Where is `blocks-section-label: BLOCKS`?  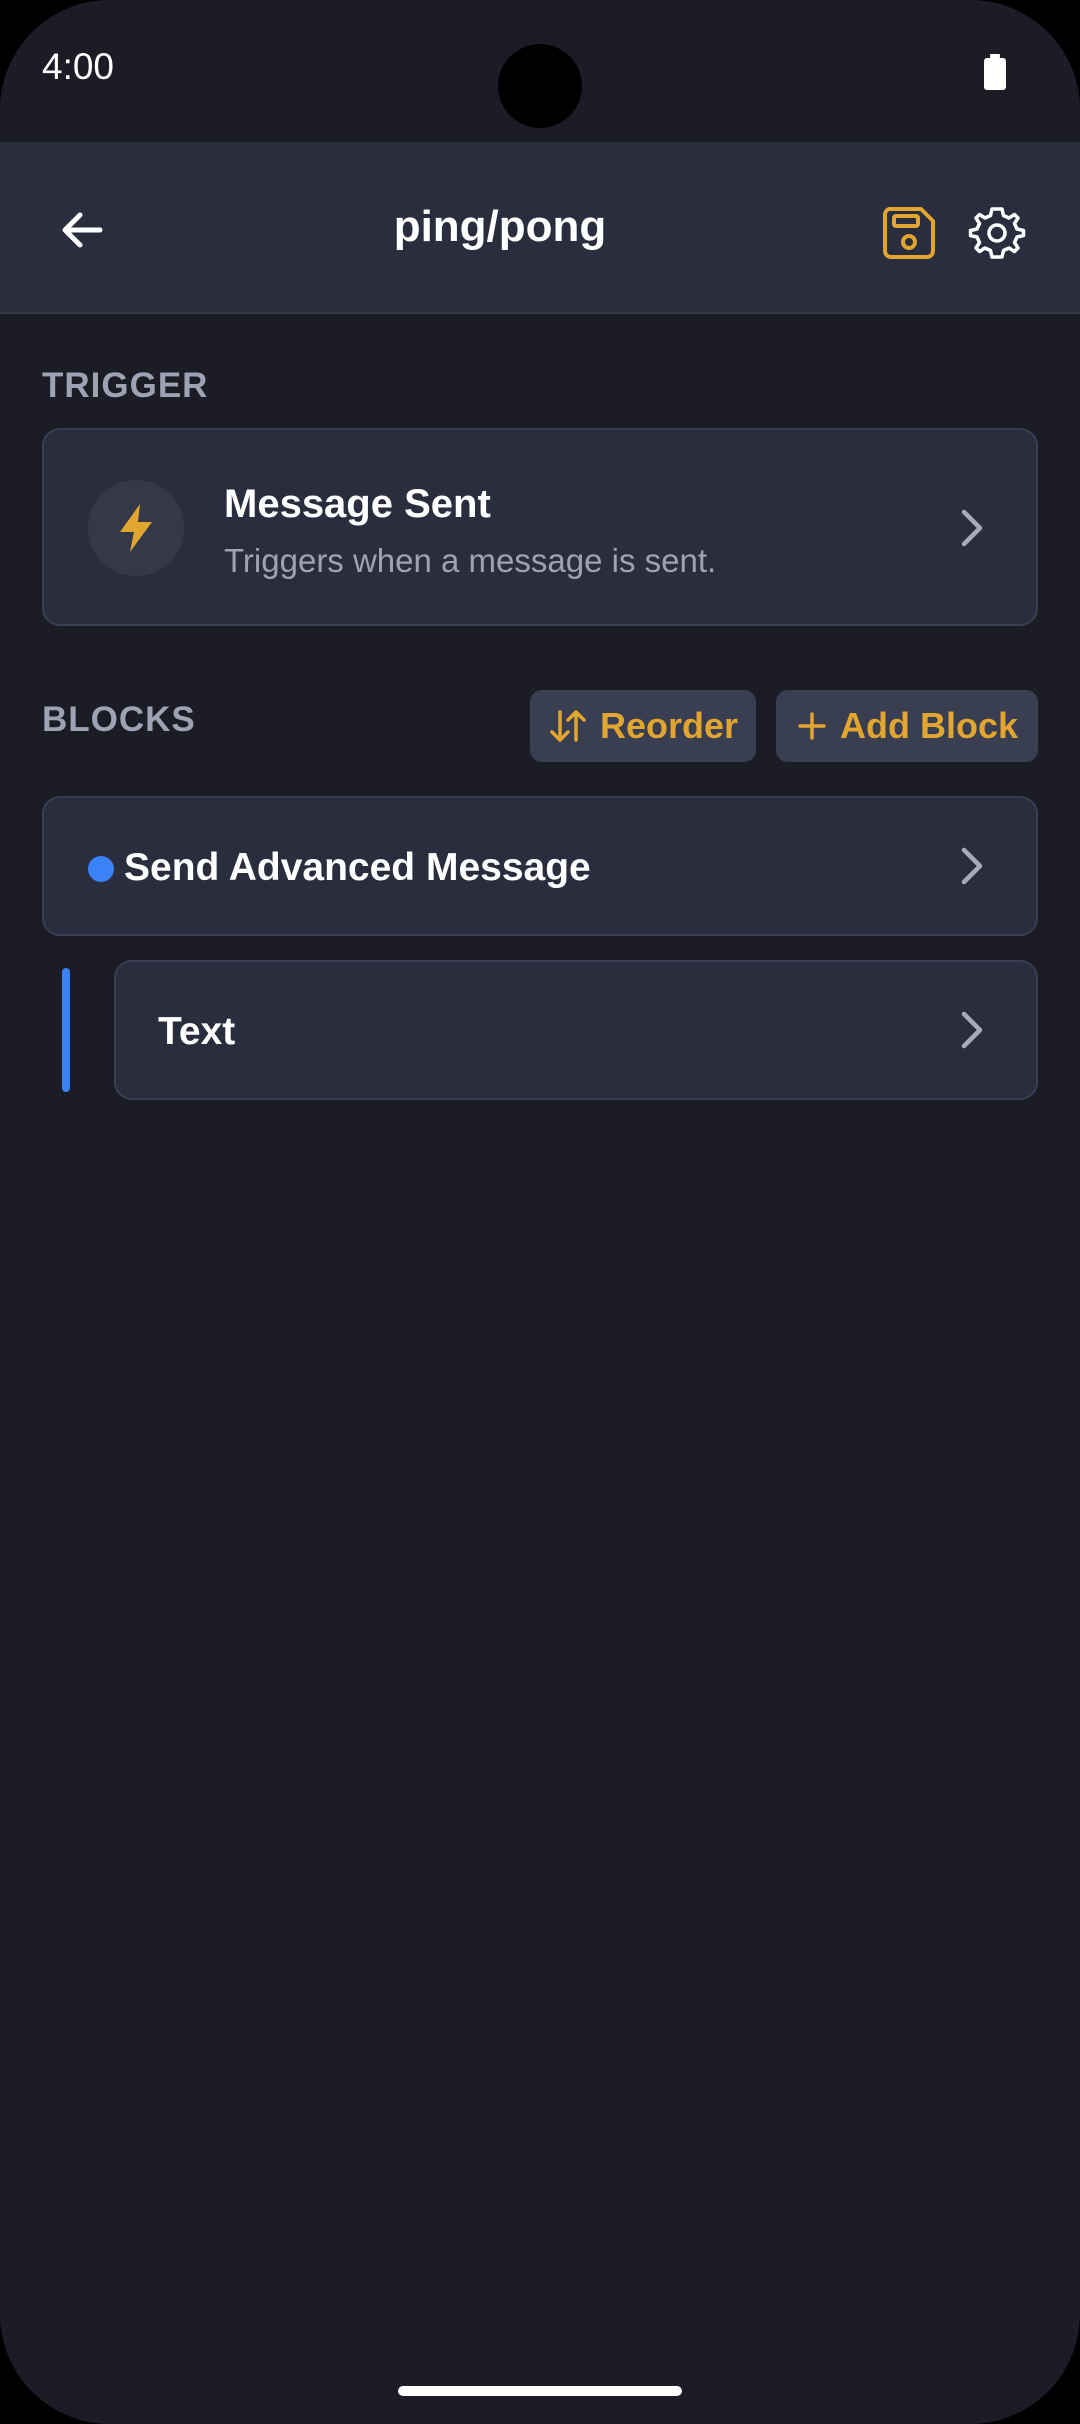
blocks-section-label: BLOCKS is located at coordinates (119, 719).